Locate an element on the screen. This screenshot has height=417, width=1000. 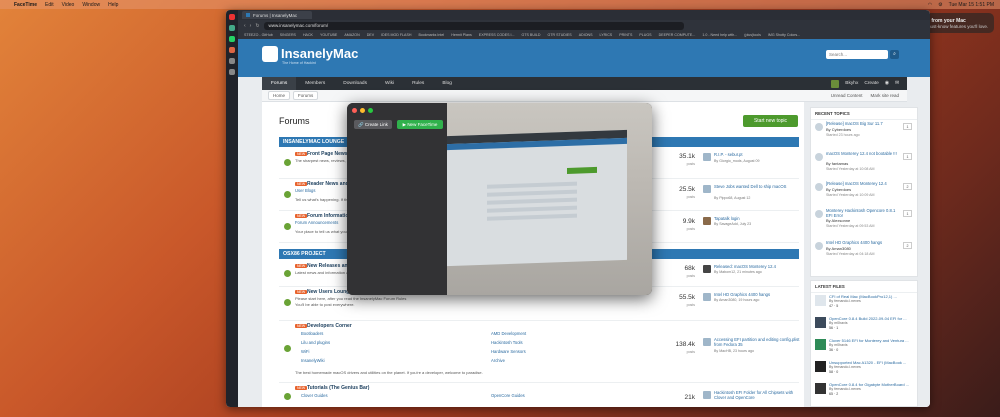
mark-site-read-link: Mark site read is located at coordinates (884, 95).